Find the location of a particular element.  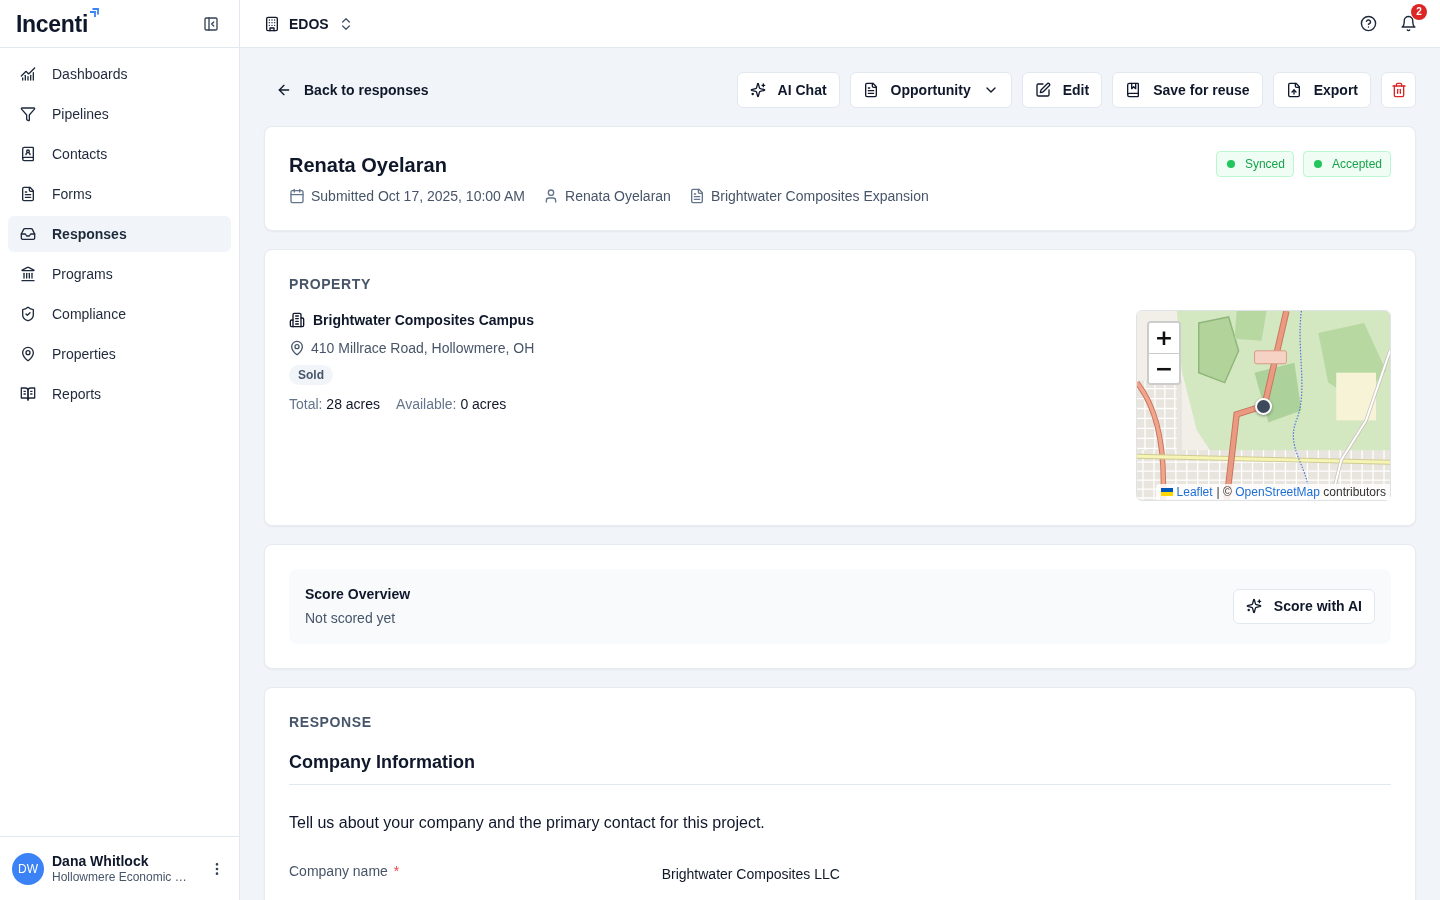

field-label: Company name * is located at coordinates (345, 871).